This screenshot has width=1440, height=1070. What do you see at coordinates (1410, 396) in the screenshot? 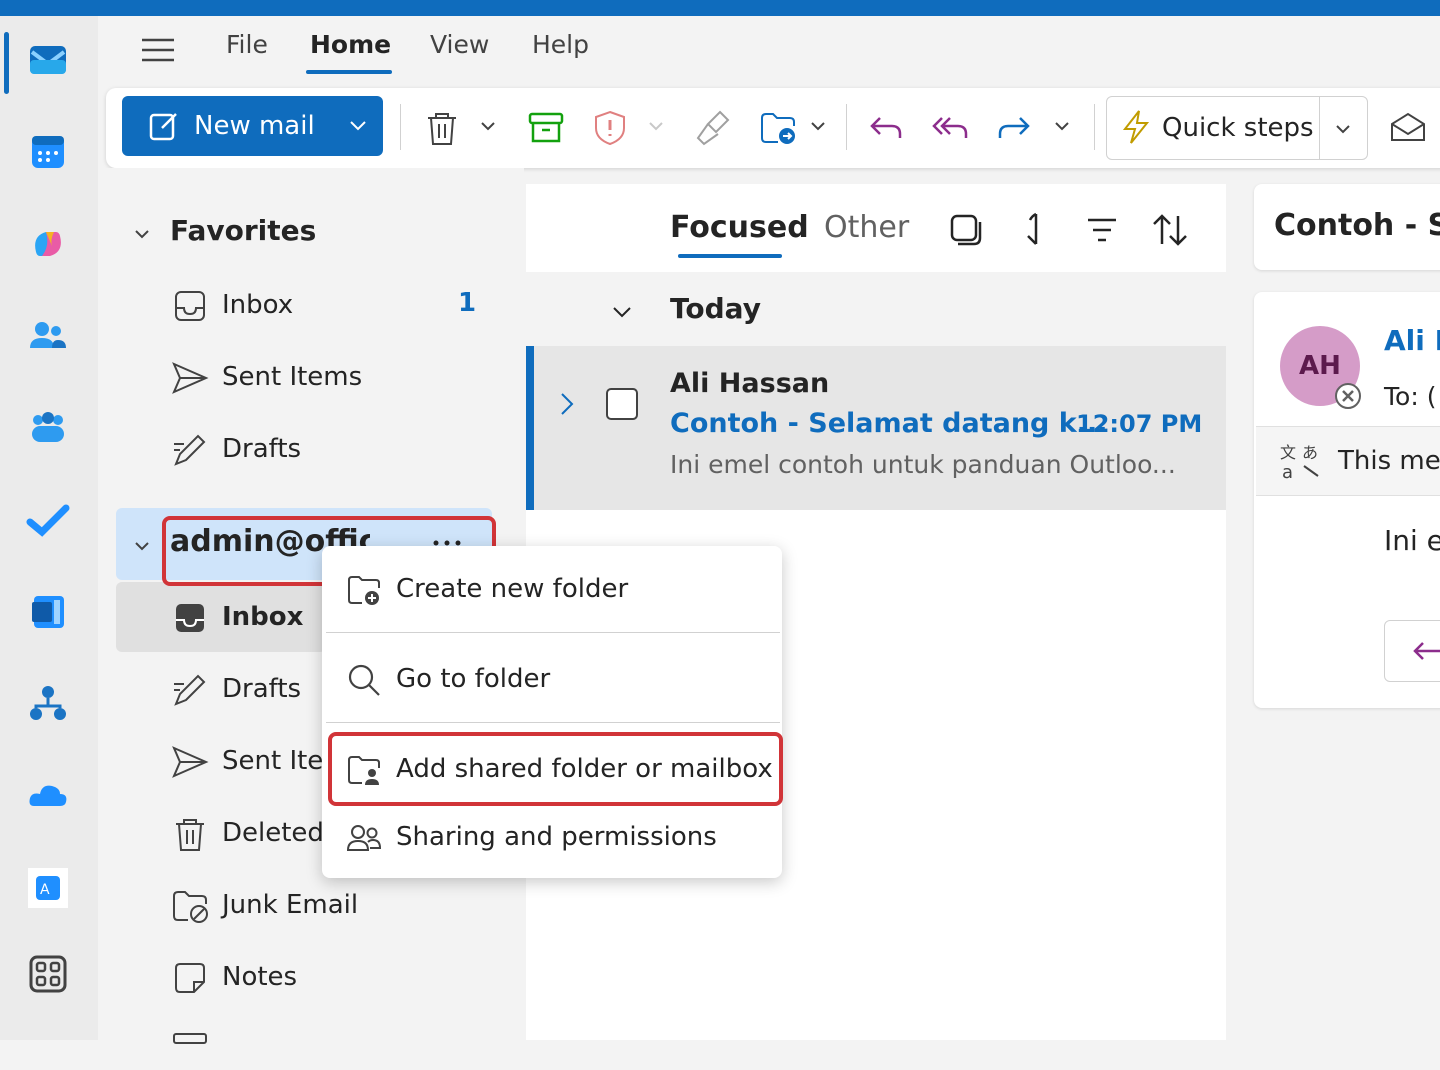
I see `reading-pane-to: To: (` at bounding box center [1410, 396].